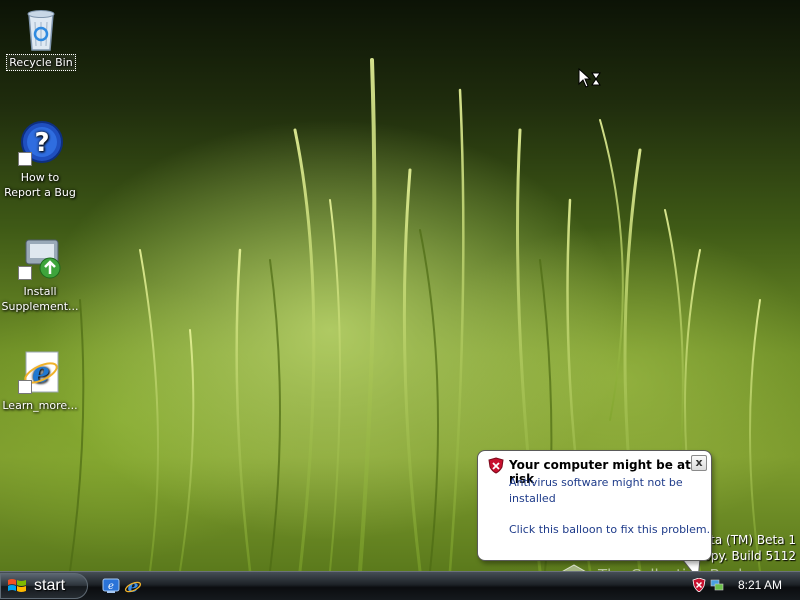 Image resolution: width=800 pixels, height=600 pixels. What do you see at coordinates (717, 585) in the screenshot?
I see `network-icon` at bounding box center [717, 585].